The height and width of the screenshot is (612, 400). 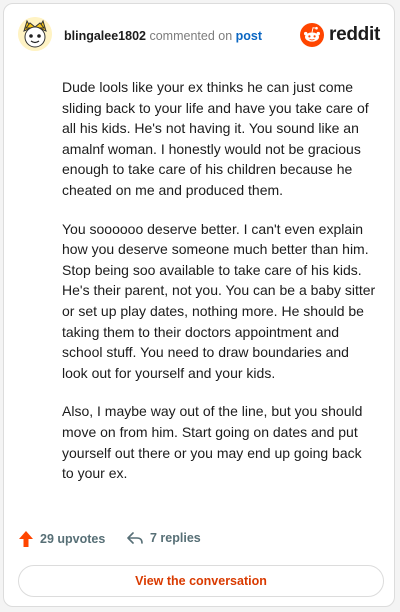 I want to click on reddit-alien-icon, so click(x=312, y=35).